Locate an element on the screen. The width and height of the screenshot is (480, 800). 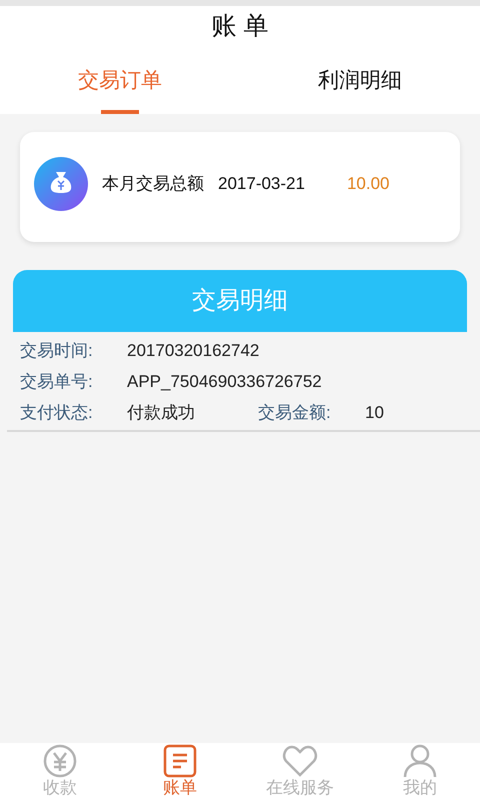
tab: 利润明细 is located at coordinates (360, 81).